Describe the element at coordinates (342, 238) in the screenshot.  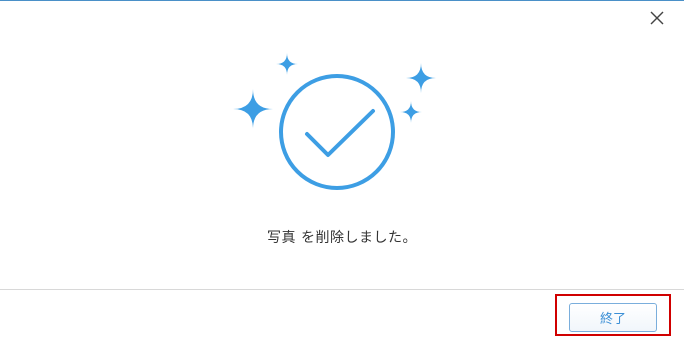
I see `status-message: 写真 を削除しました。` at that location.